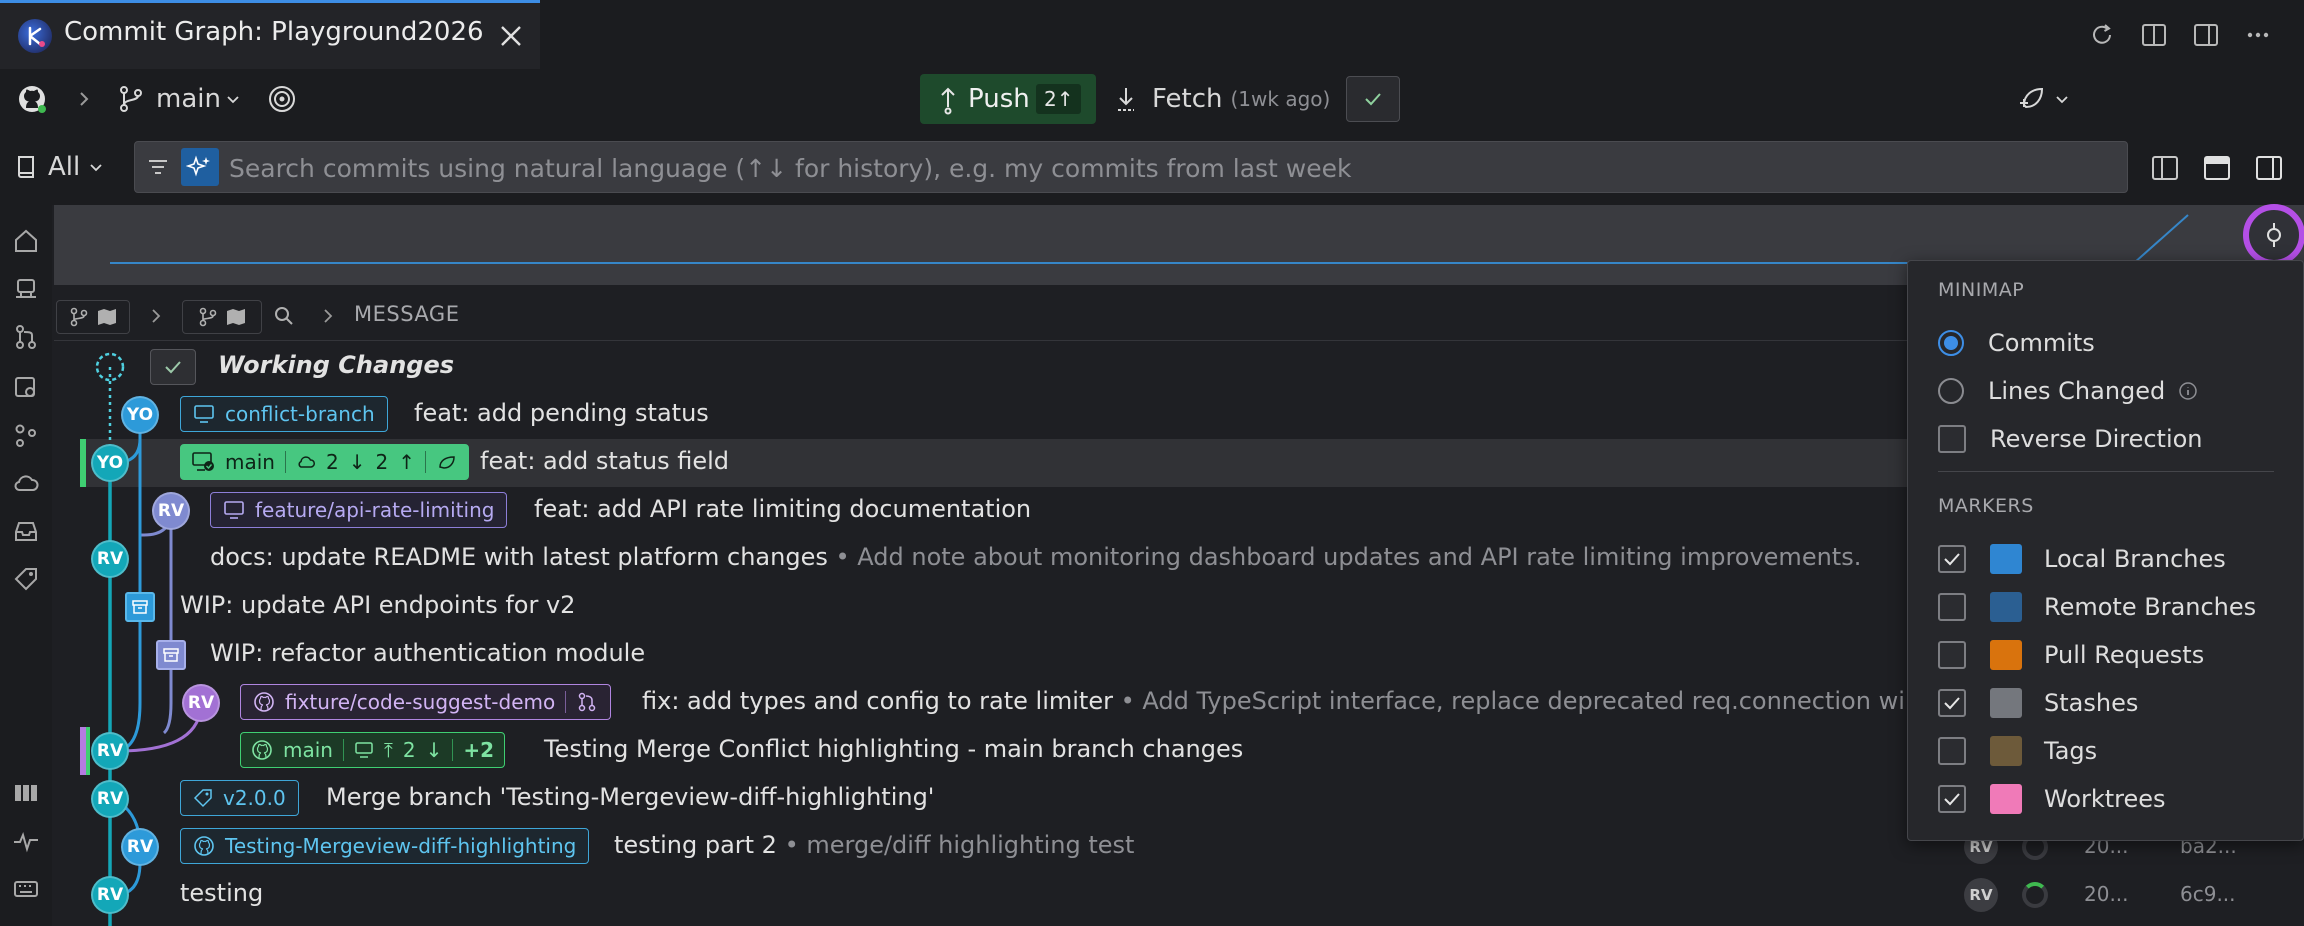  I want to click on radio-commits: Commits, so click(2118, 343).